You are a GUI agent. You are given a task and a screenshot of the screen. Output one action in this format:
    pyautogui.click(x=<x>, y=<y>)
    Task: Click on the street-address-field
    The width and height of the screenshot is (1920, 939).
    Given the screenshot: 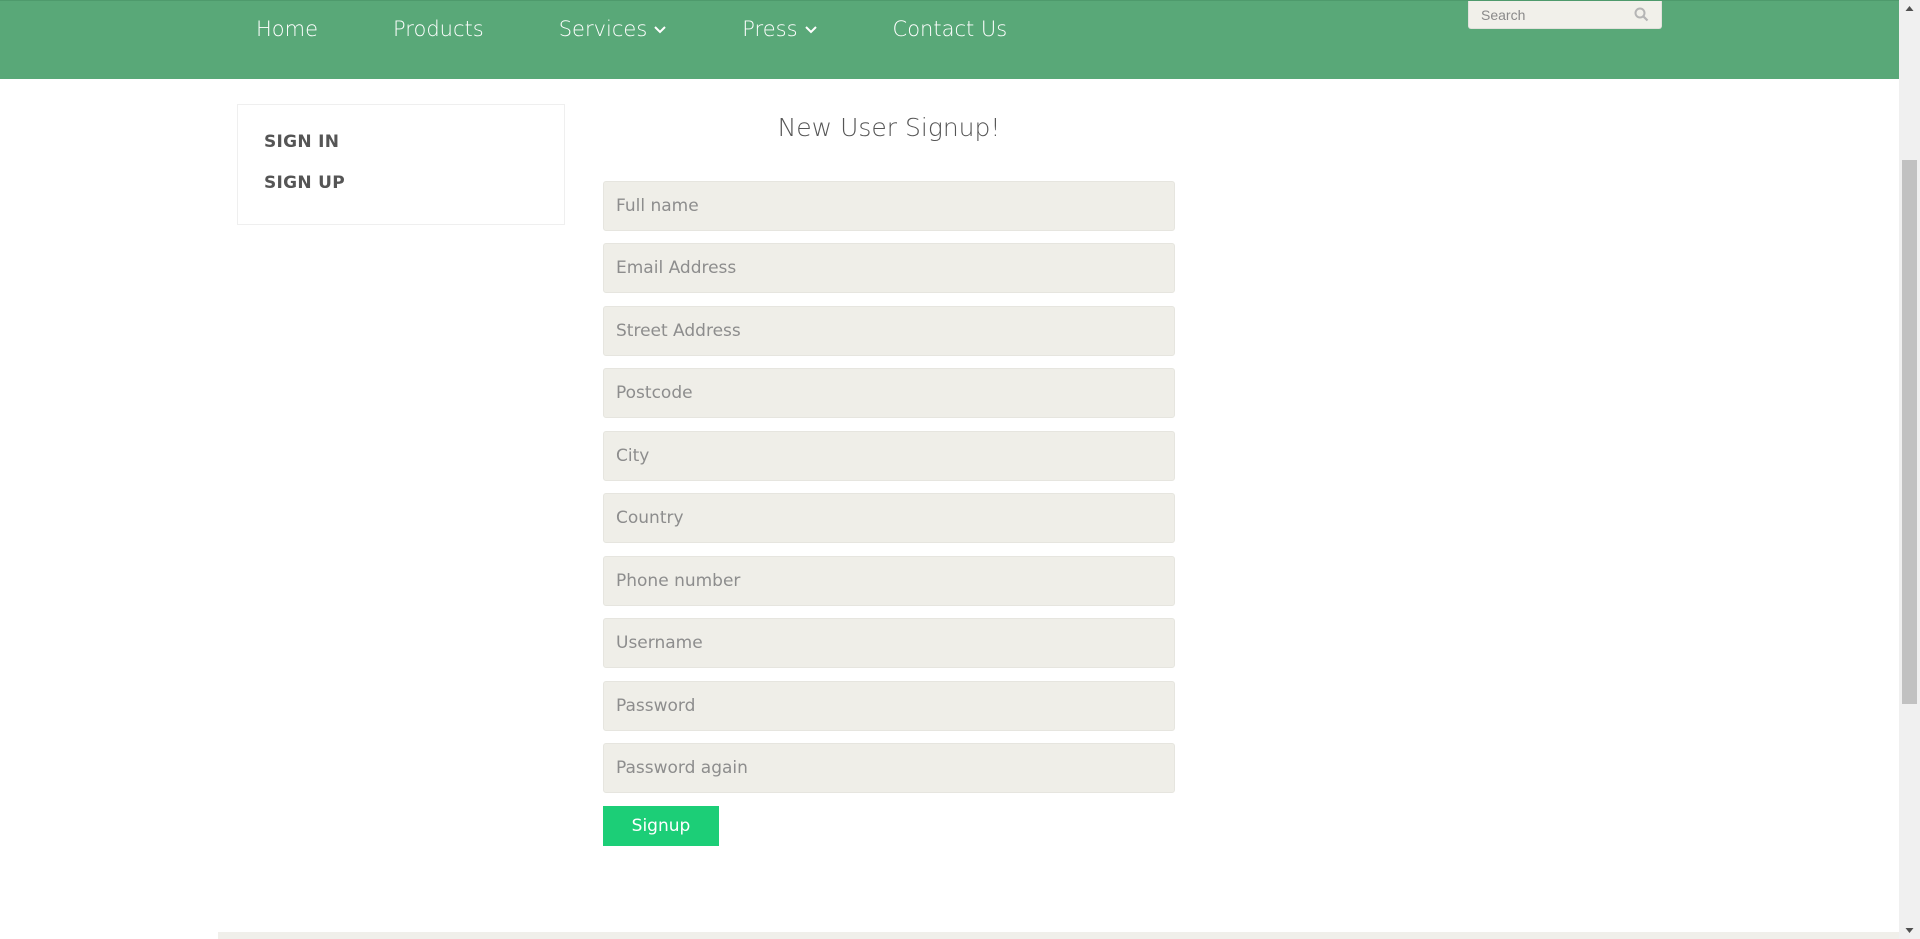 What is the action you would take?
    pyautogui.click(x=889, y=331)
    